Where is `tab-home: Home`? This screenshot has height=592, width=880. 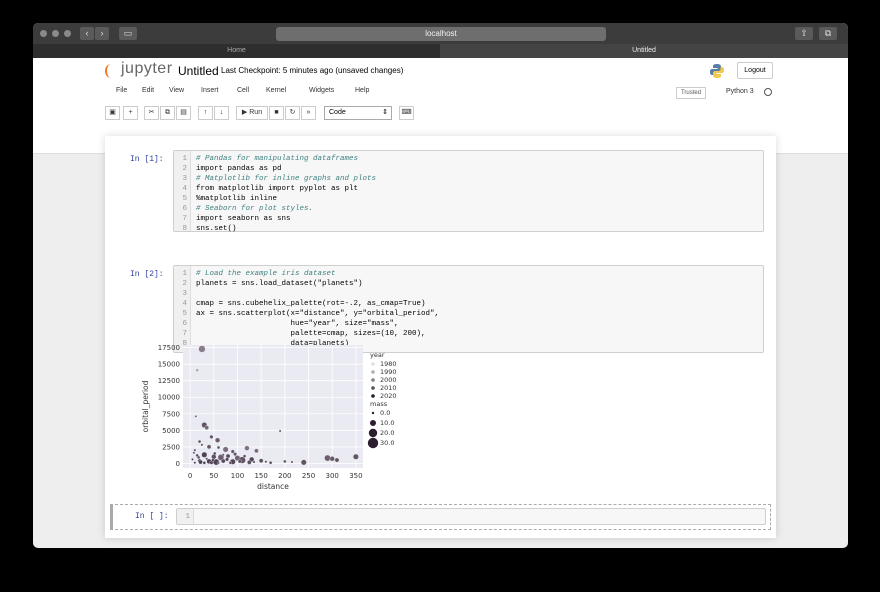 tab-home: Home is located at coordinates (236, 51).